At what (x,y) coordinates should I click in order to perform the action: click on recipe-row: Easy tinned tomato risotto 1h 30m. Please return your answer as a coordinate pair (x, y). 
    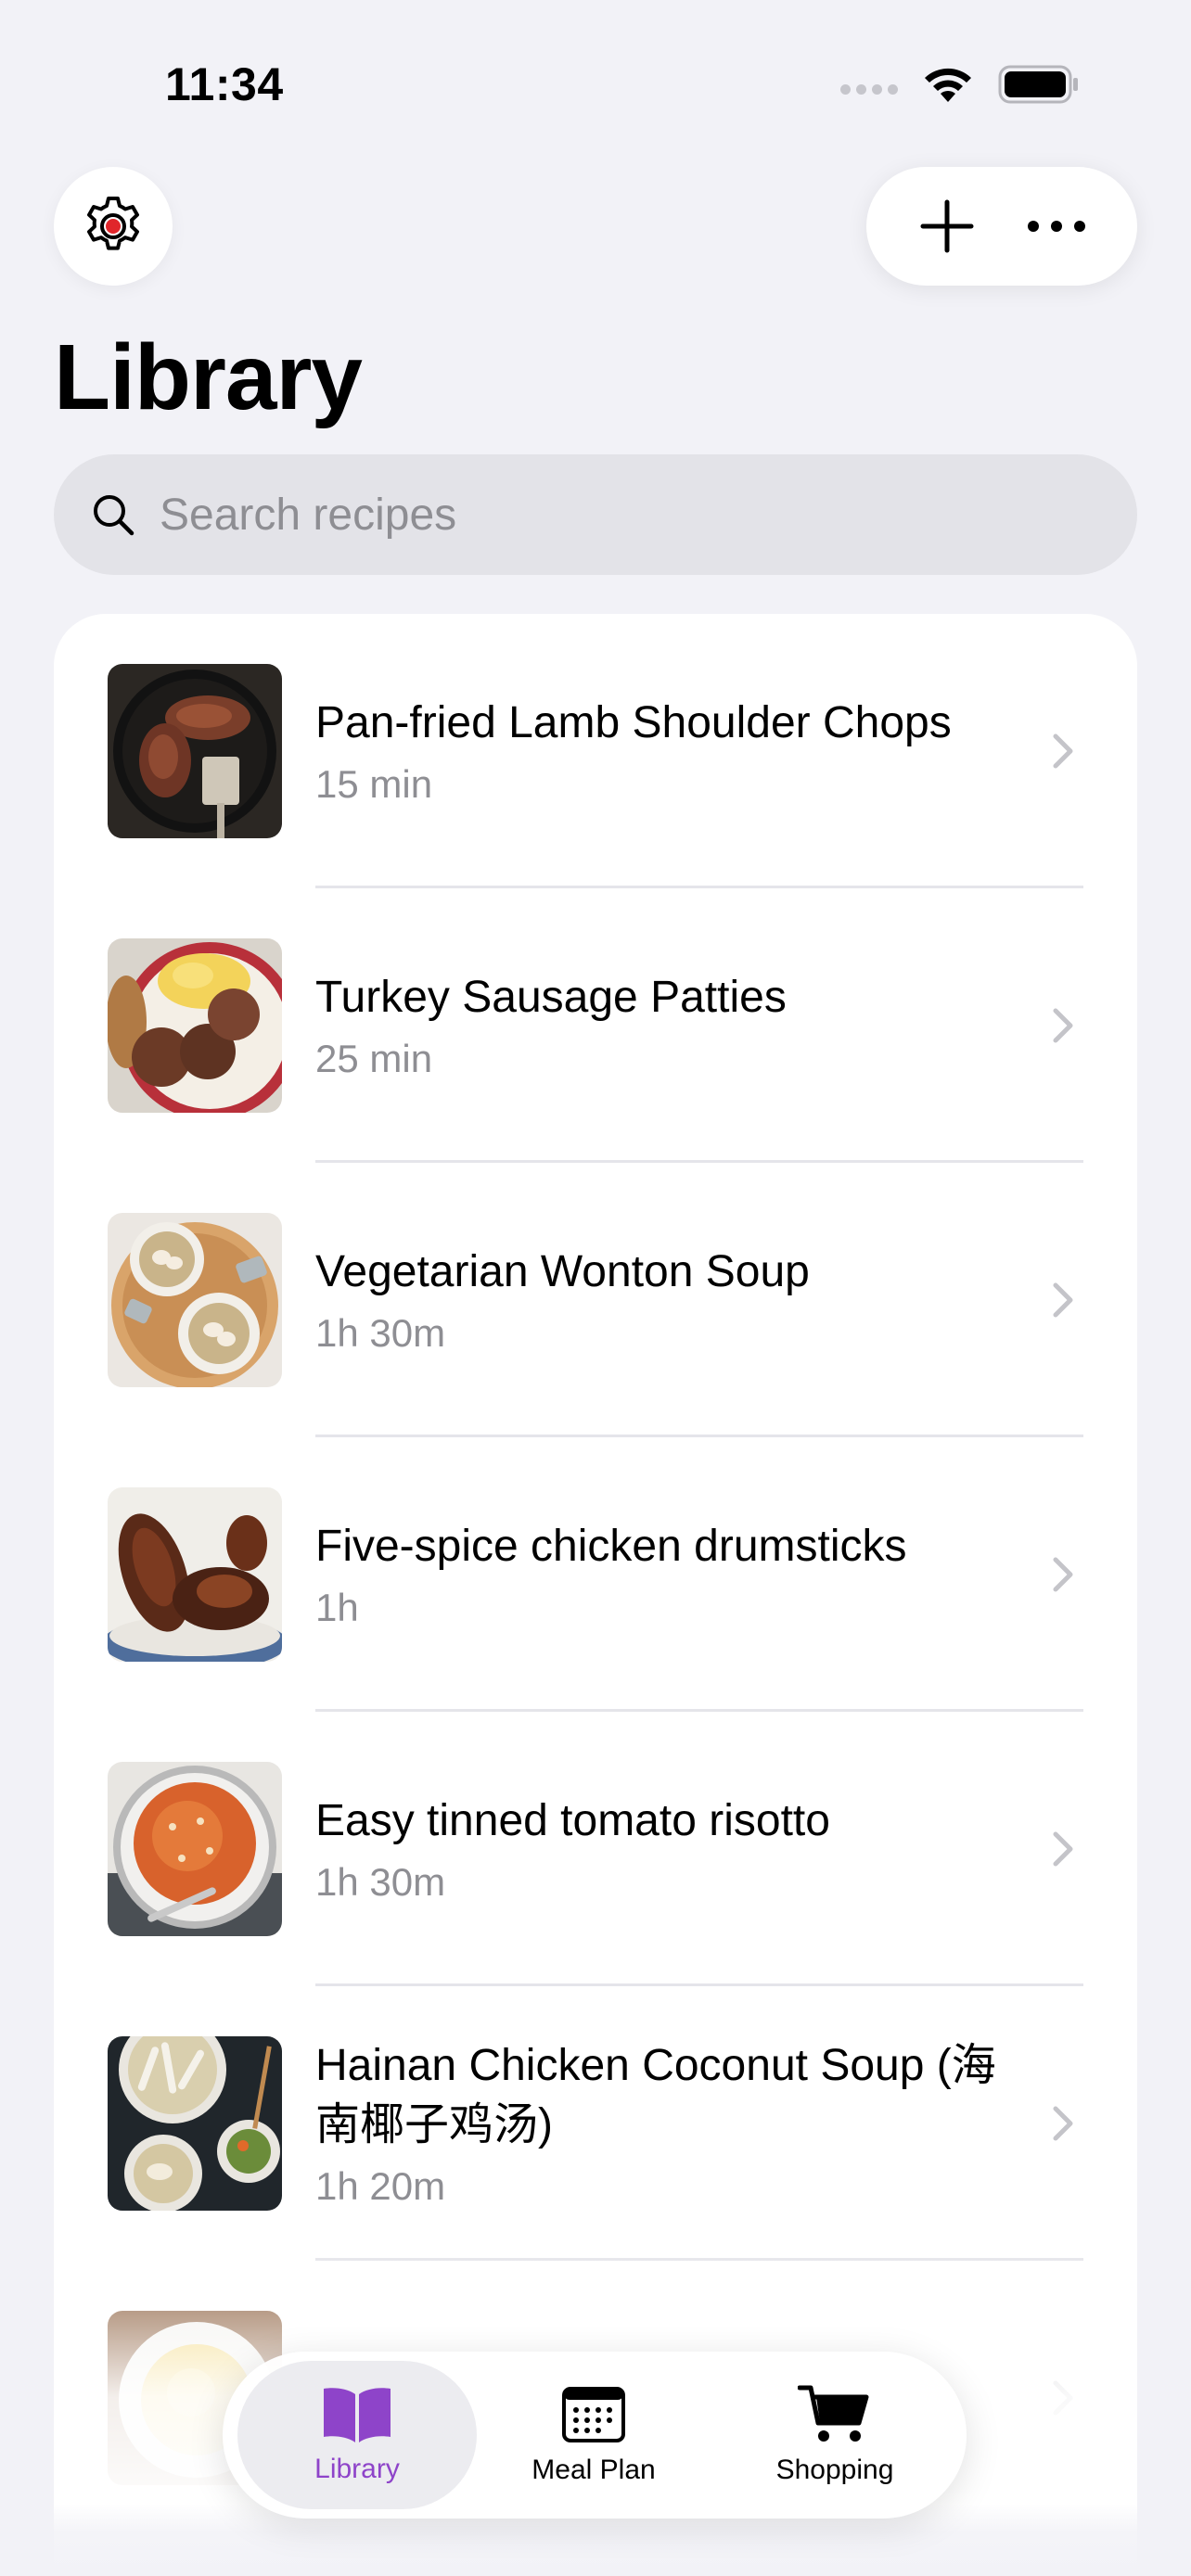
    Looking at the image, I should click on (595, 1849).